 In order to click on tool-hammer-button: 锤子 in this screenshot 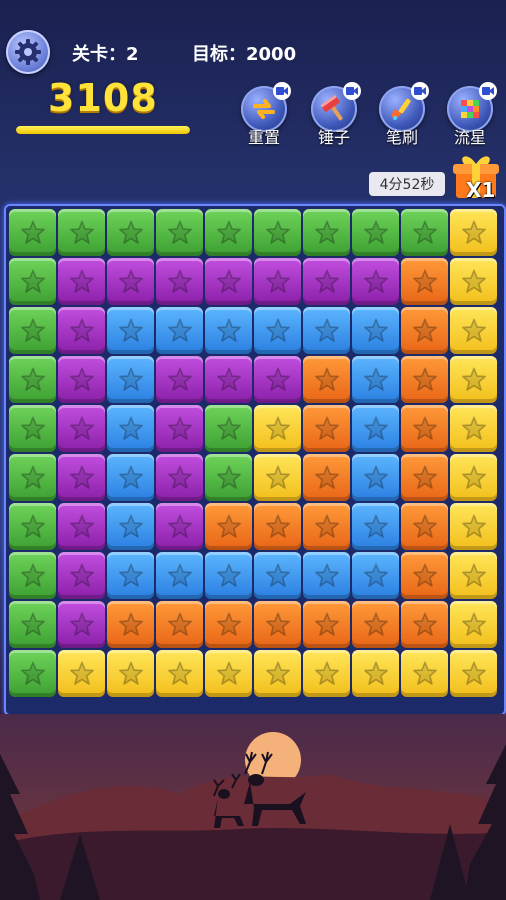, I will do `click(334, 115)`.